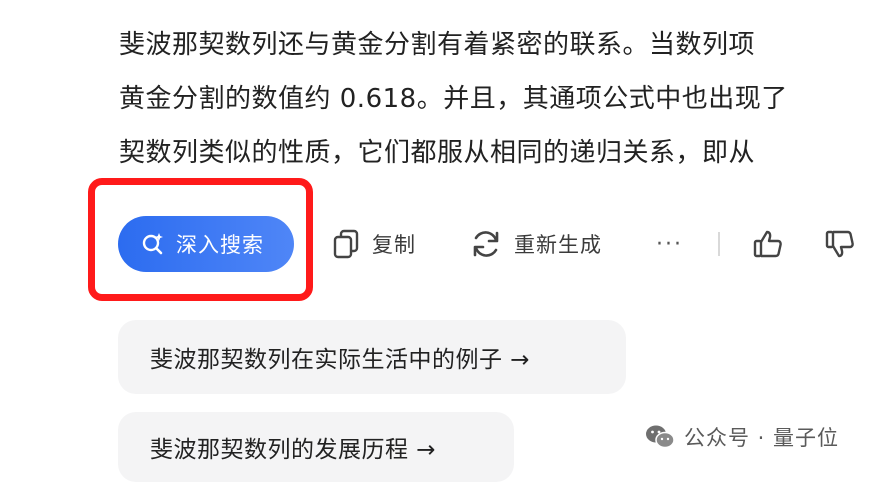 This screenshot has height=482, width=886. What do you see at coordinates (719, 244) in the screenshot?
I see `toolbar-divider` at bounding box center [719, 244].